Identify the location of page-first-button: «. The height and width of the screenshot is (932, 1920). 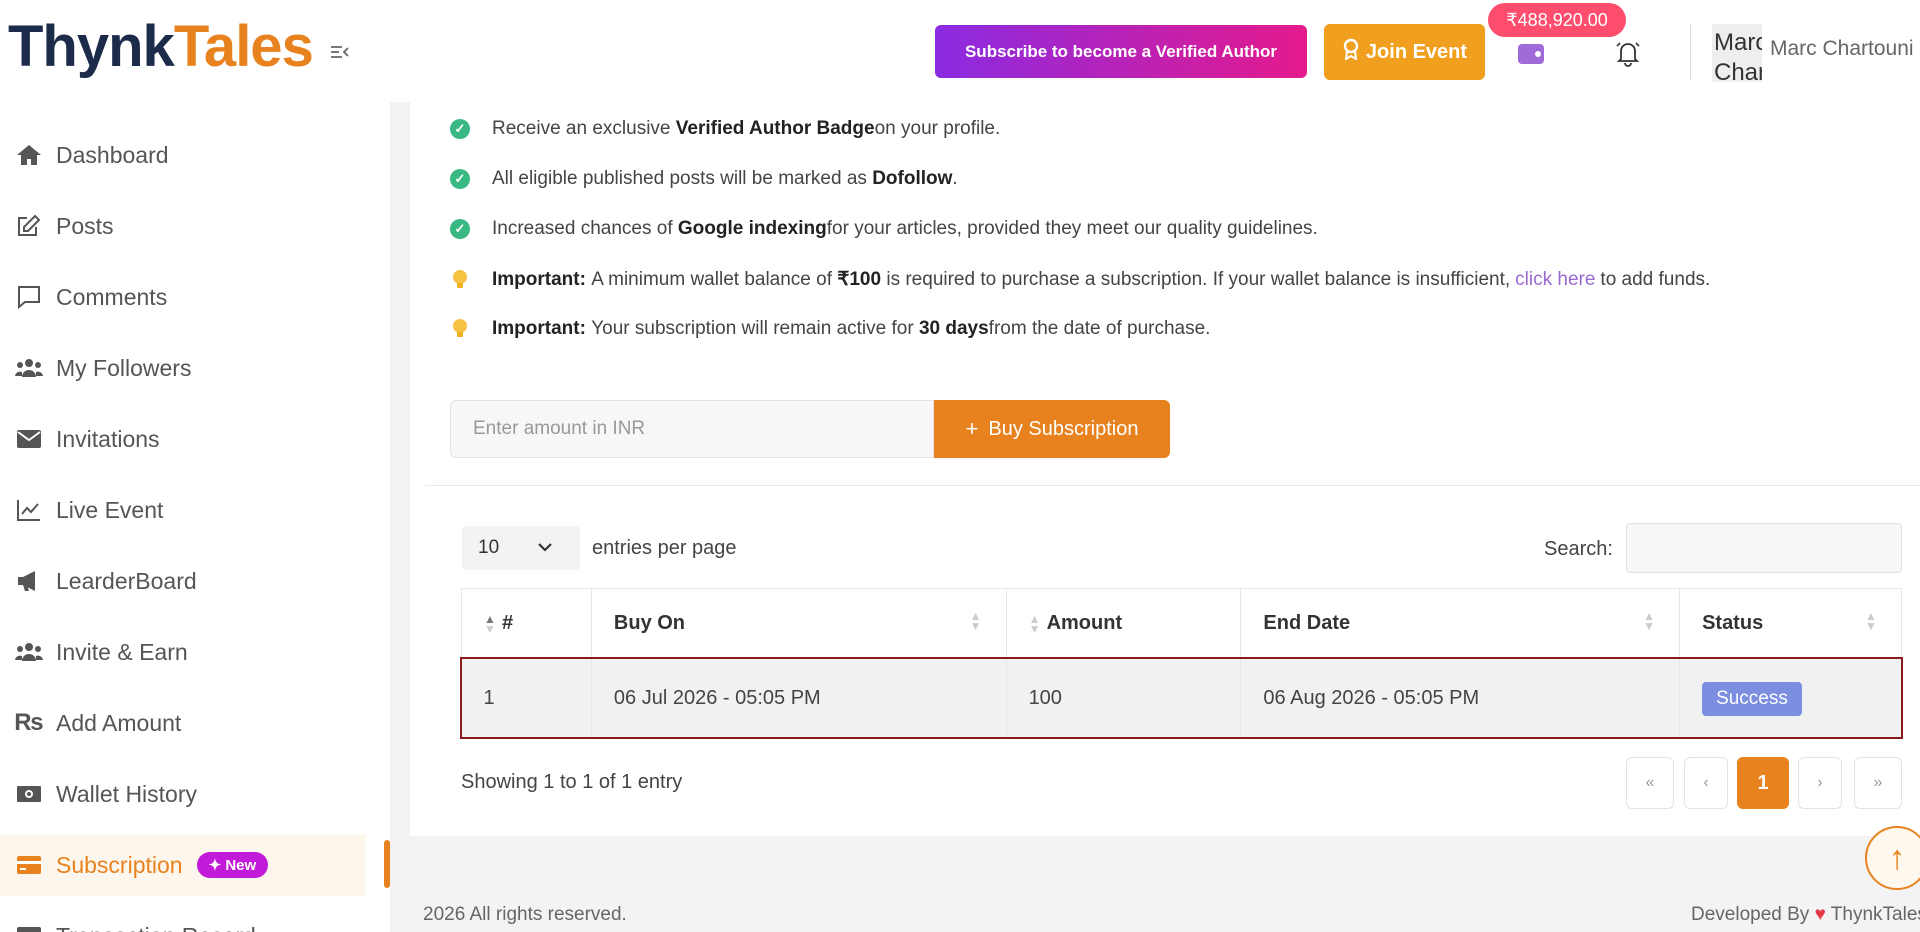
(1650, 783).